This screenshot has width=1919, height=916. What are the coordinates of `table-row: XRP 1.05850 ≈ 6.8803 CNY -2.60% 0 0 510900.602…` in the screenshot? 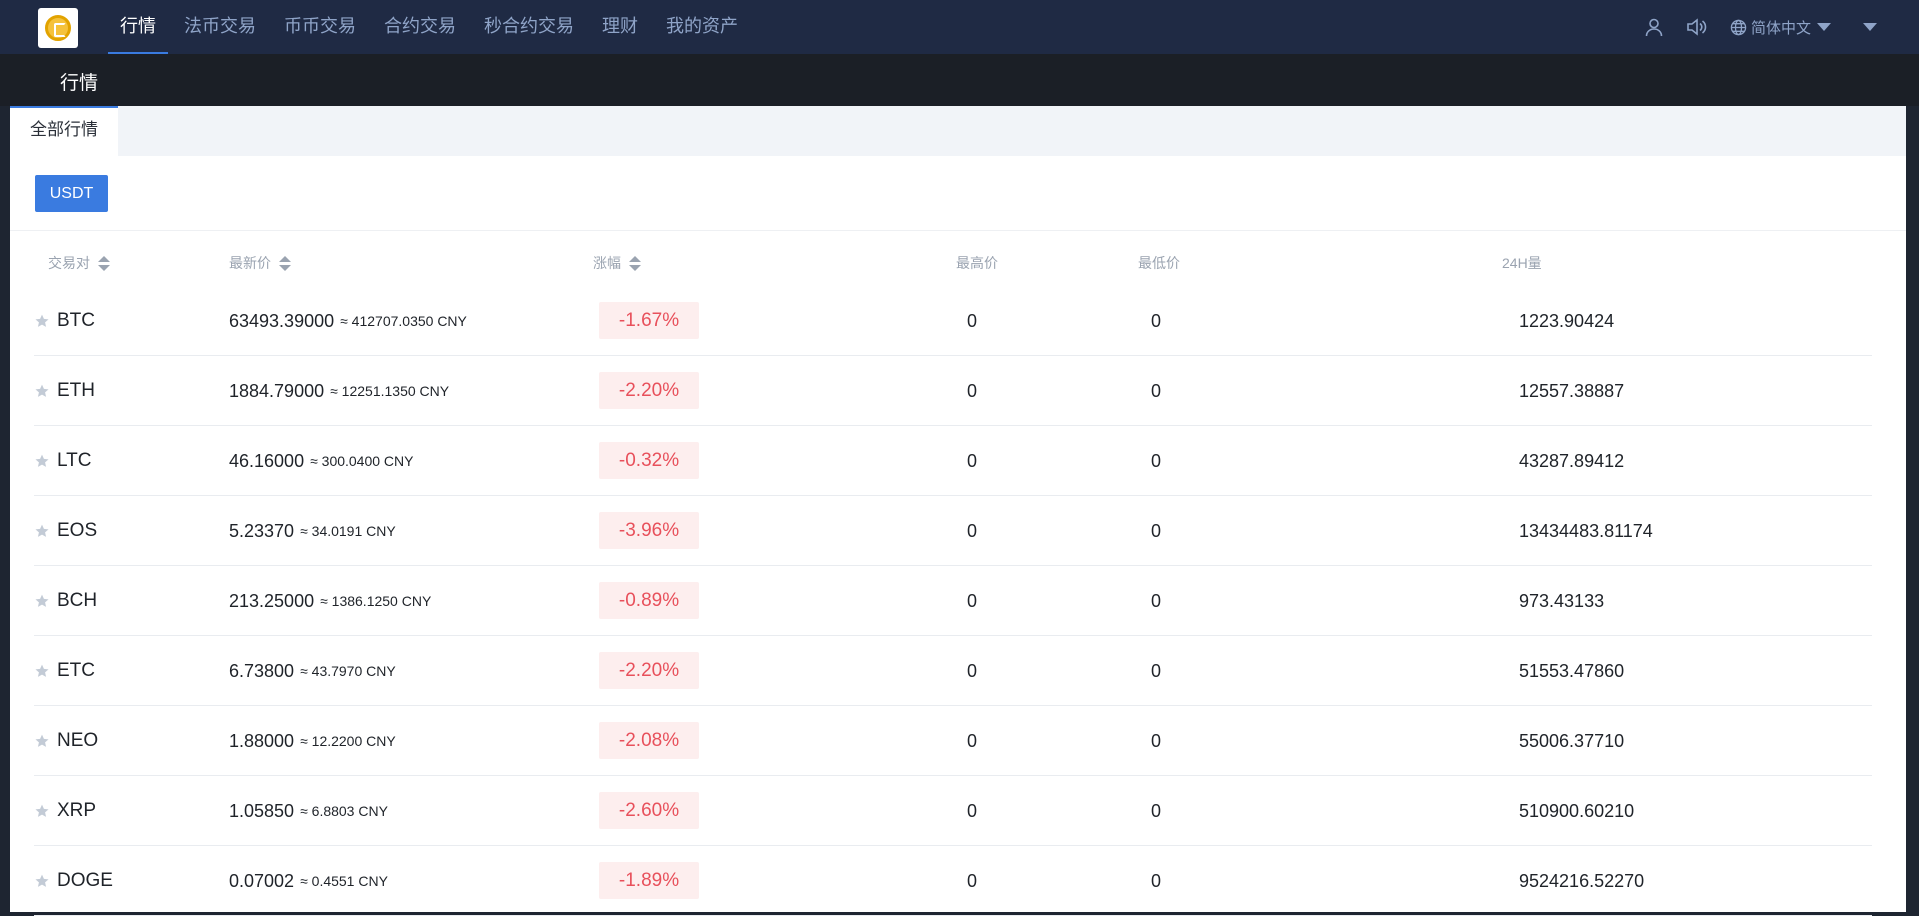 It's located at (953, 811).